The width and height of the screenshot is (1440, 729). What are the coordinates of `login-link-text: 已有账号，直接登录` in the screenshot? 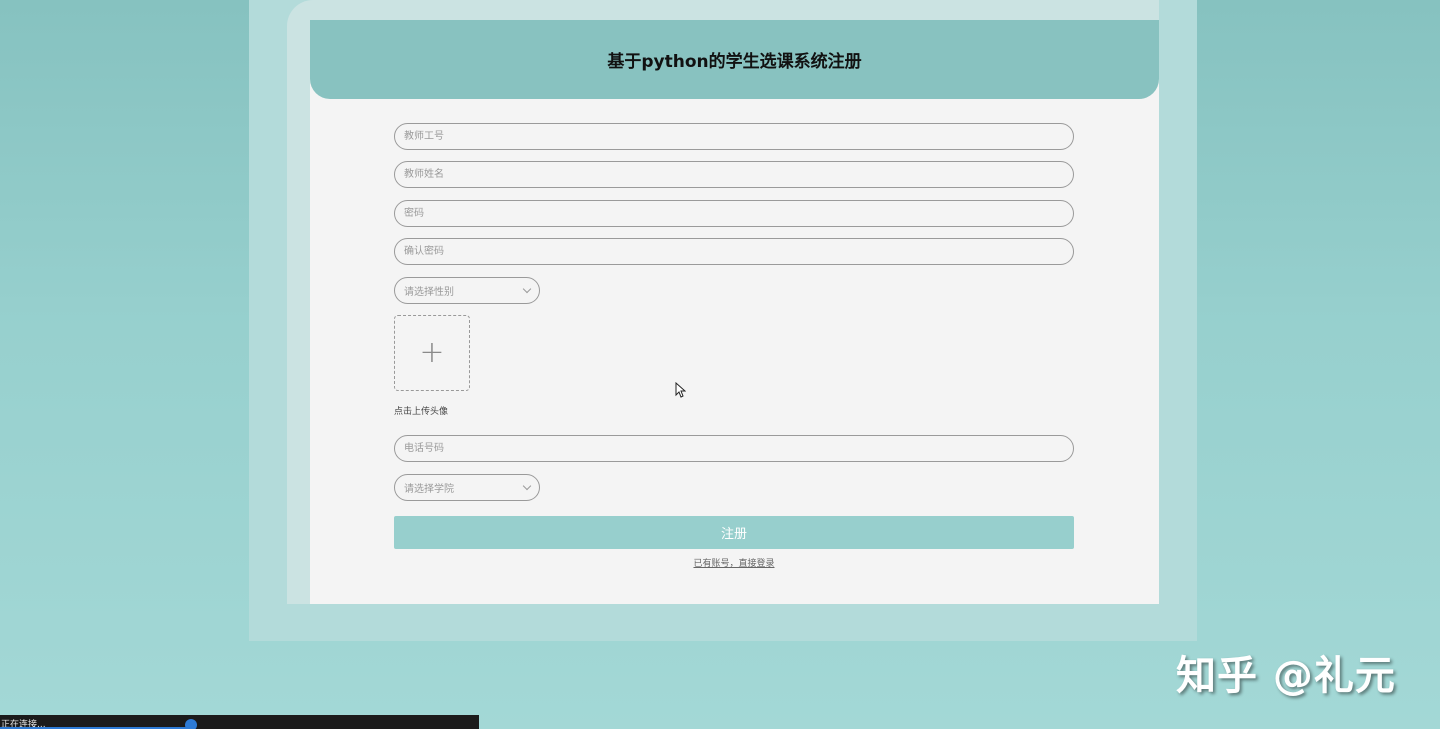 It's located at (733, 564).